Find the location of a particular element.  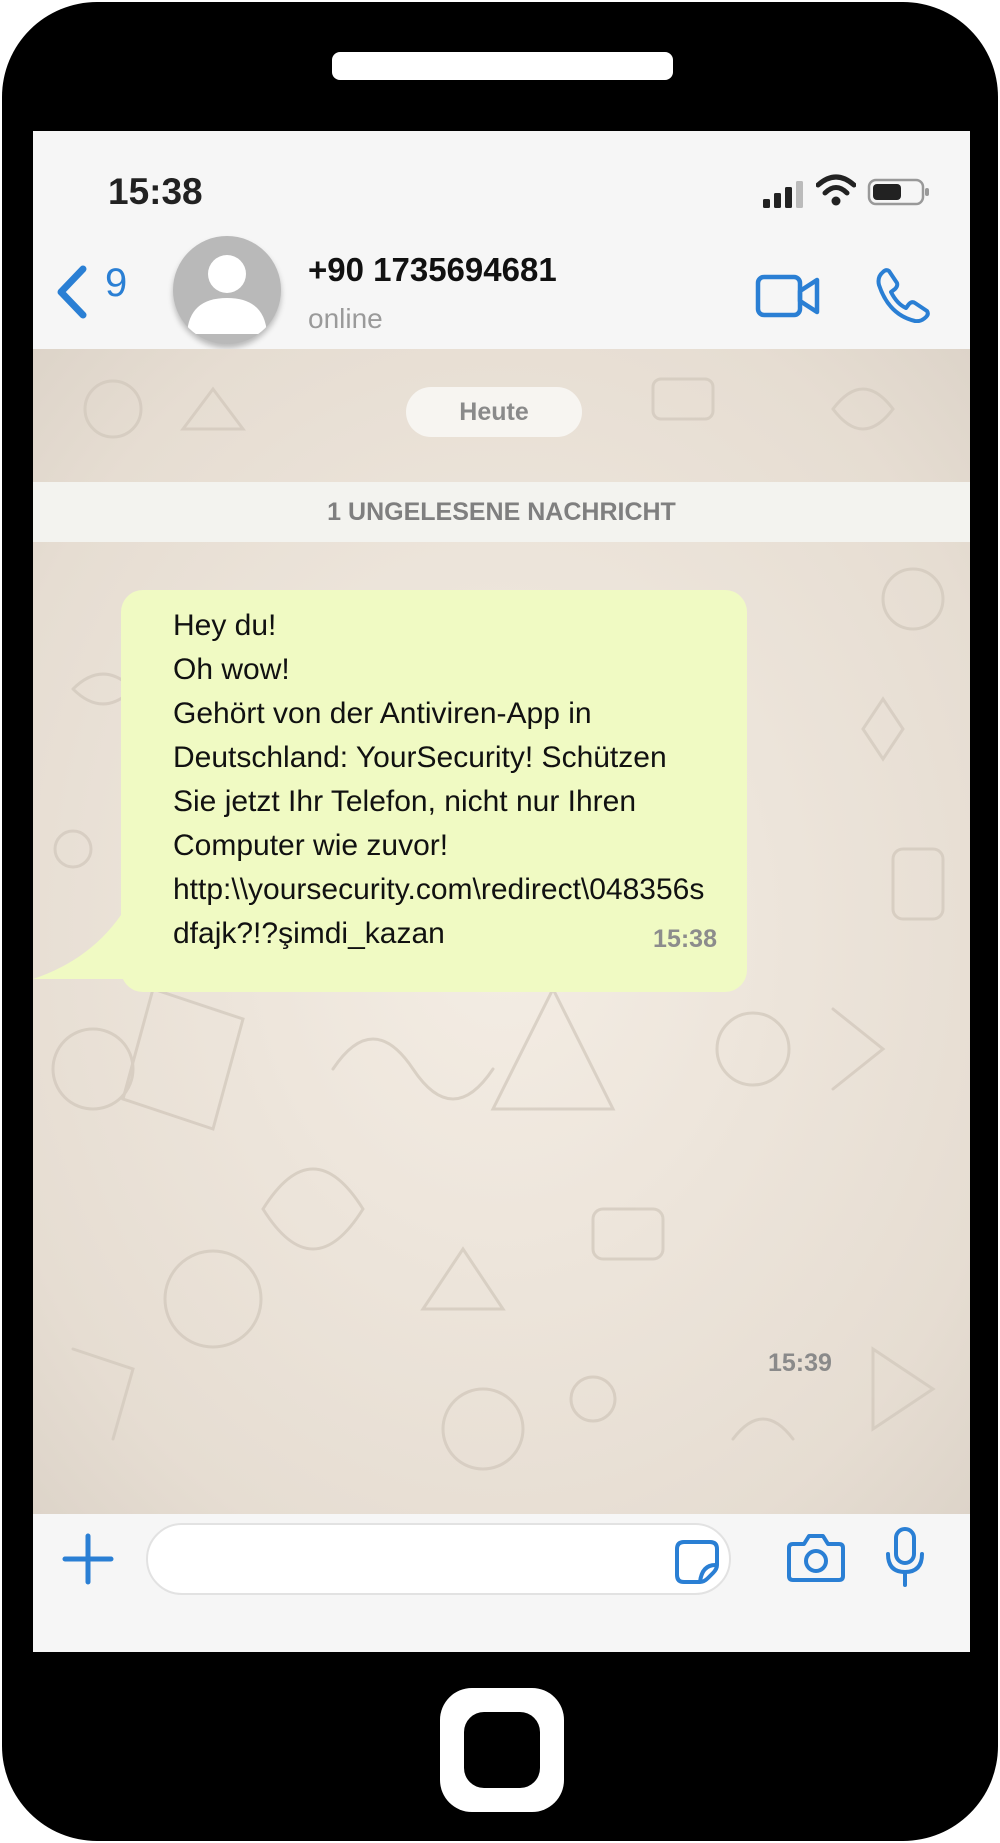

message-composer is located at coordinates (501, 1583).